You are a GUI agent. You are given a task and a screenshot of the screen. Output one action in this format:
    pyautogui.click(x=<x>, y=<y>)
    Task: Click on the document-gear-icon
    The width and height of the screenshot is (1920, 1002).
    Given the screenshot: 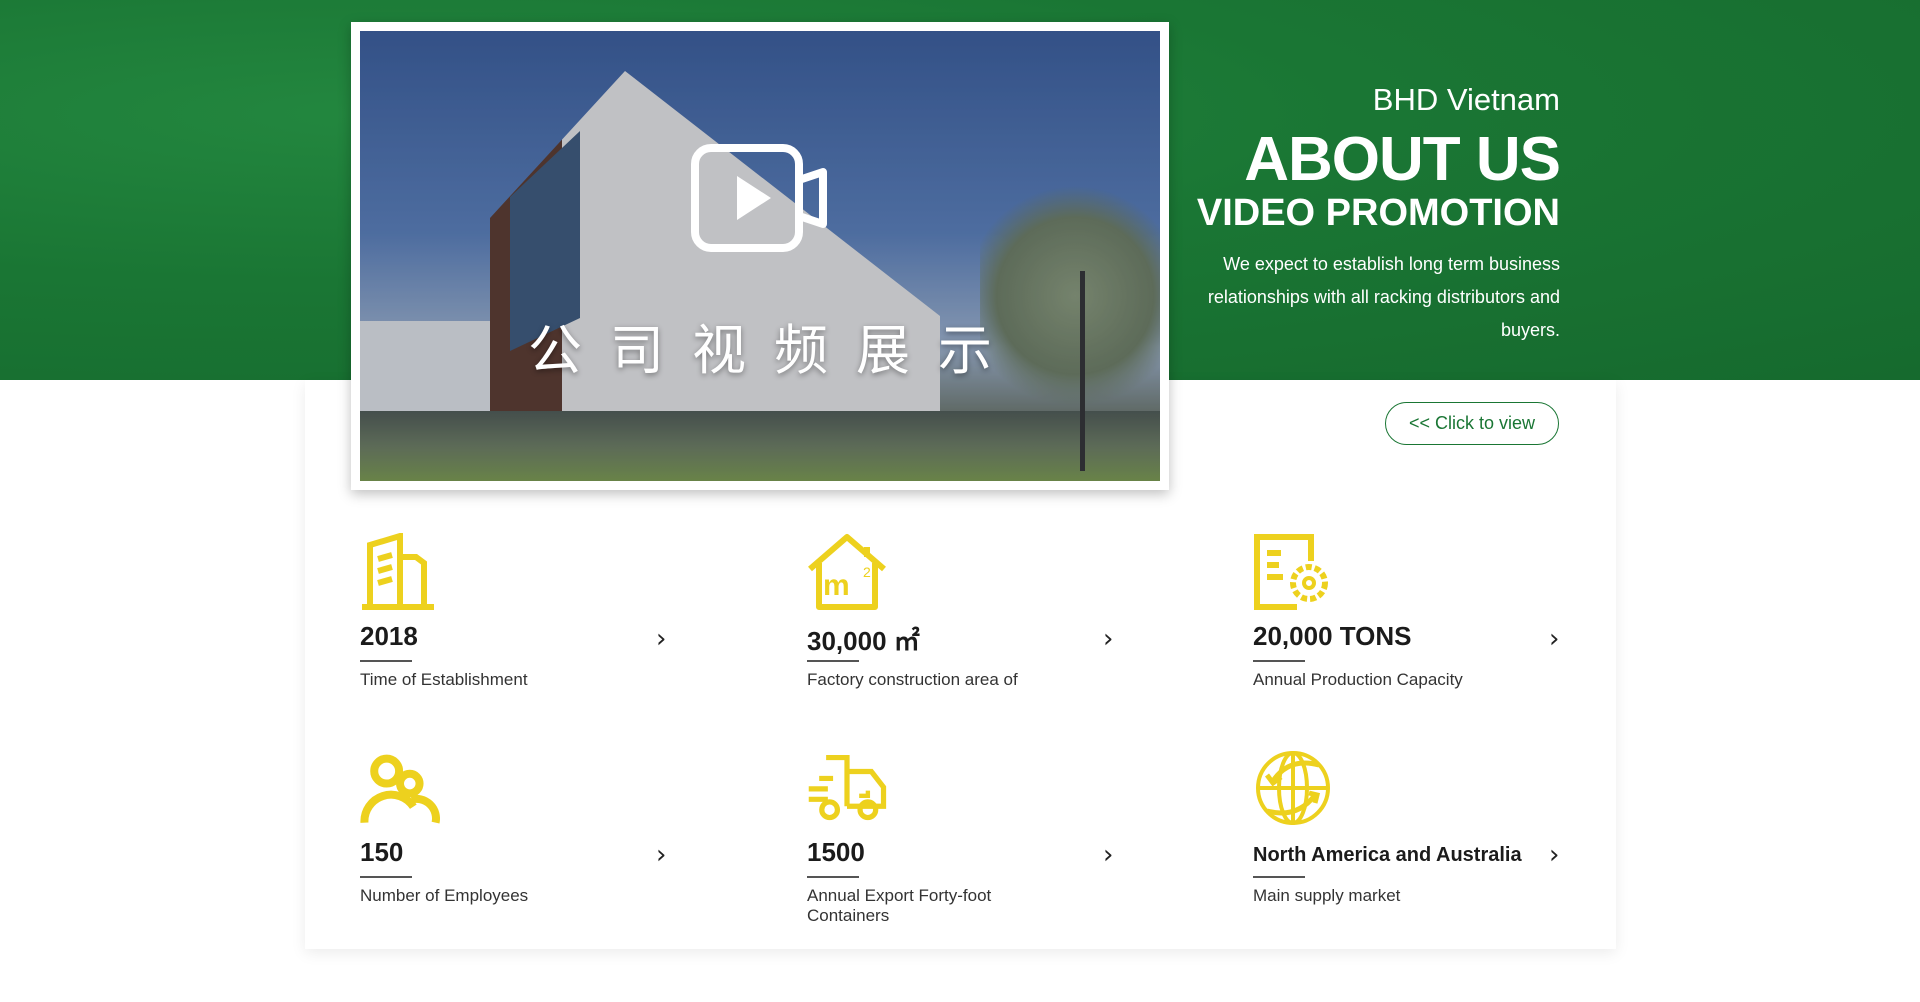 What is the action you would take?
    pyautogui.click(x=1291, y=572)
    